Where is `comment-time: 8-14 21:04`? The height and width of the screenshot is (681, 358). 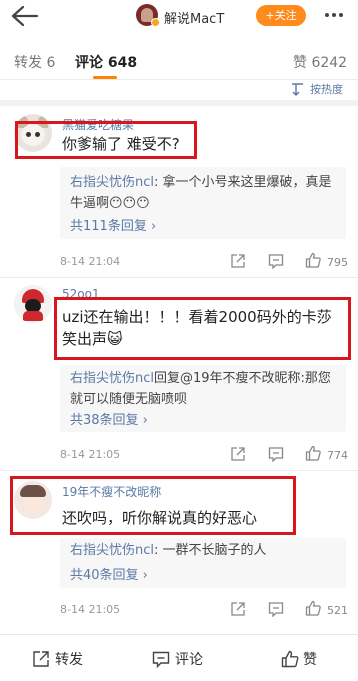 comment-time: 8-14 21:04 is located at coordinates (90, 261).